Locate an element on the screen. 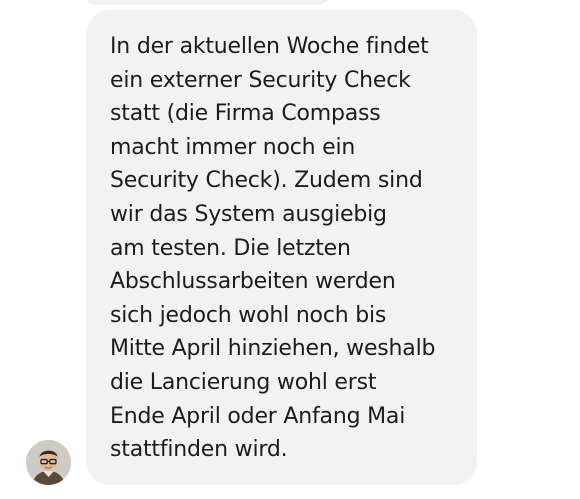 The image size is (580, 499). user-avatar-icon is located at coordinates (48, 462).